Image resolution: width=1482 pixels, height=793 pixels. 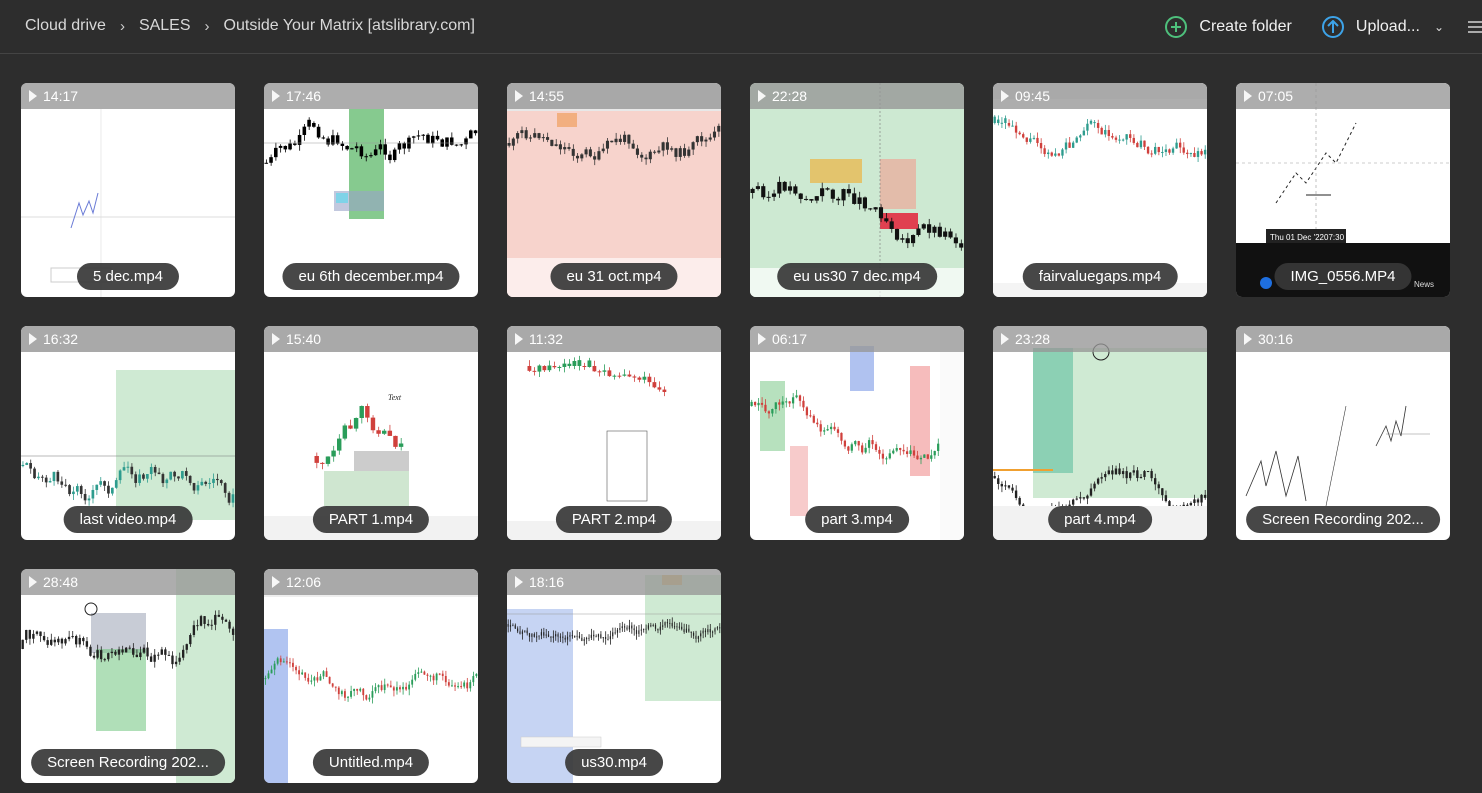 I want to click on video-tile: 16:32 last video.mp4, so click(x=128, y=433).